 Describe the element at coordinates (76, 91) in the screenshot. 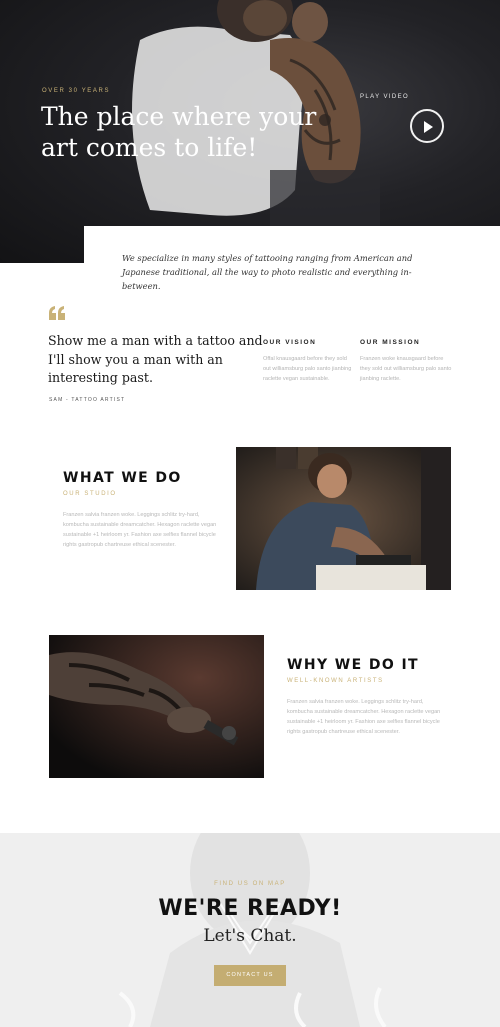

I see `hero-kicker: OVER 30 YEARS` at that location.